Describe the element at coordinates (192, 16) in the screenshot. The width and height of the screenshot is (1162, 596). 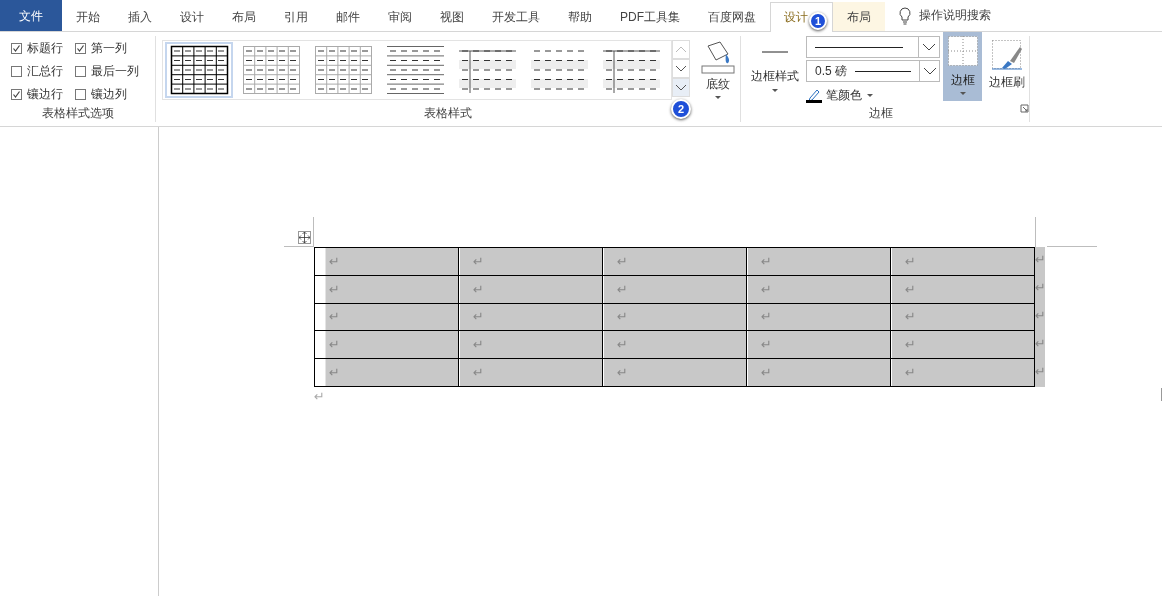
I see `ribbon-tab: 设计` at that location.